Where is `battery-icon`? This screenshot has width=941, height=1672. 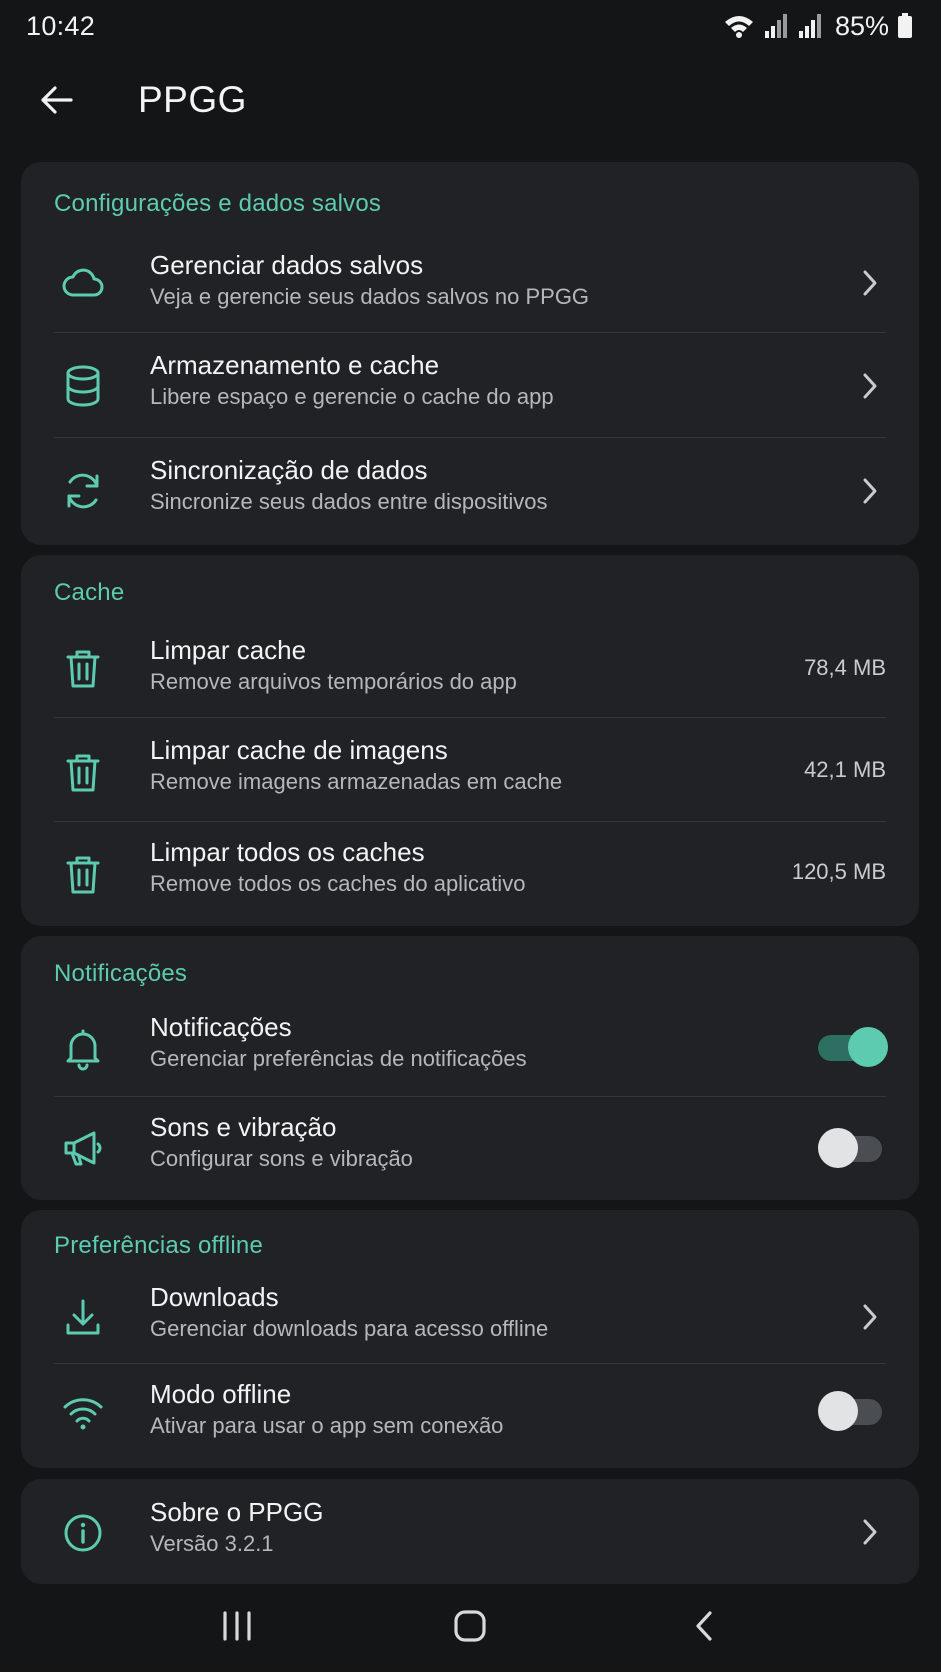
battery-icon is located at coordinates (905, 25).